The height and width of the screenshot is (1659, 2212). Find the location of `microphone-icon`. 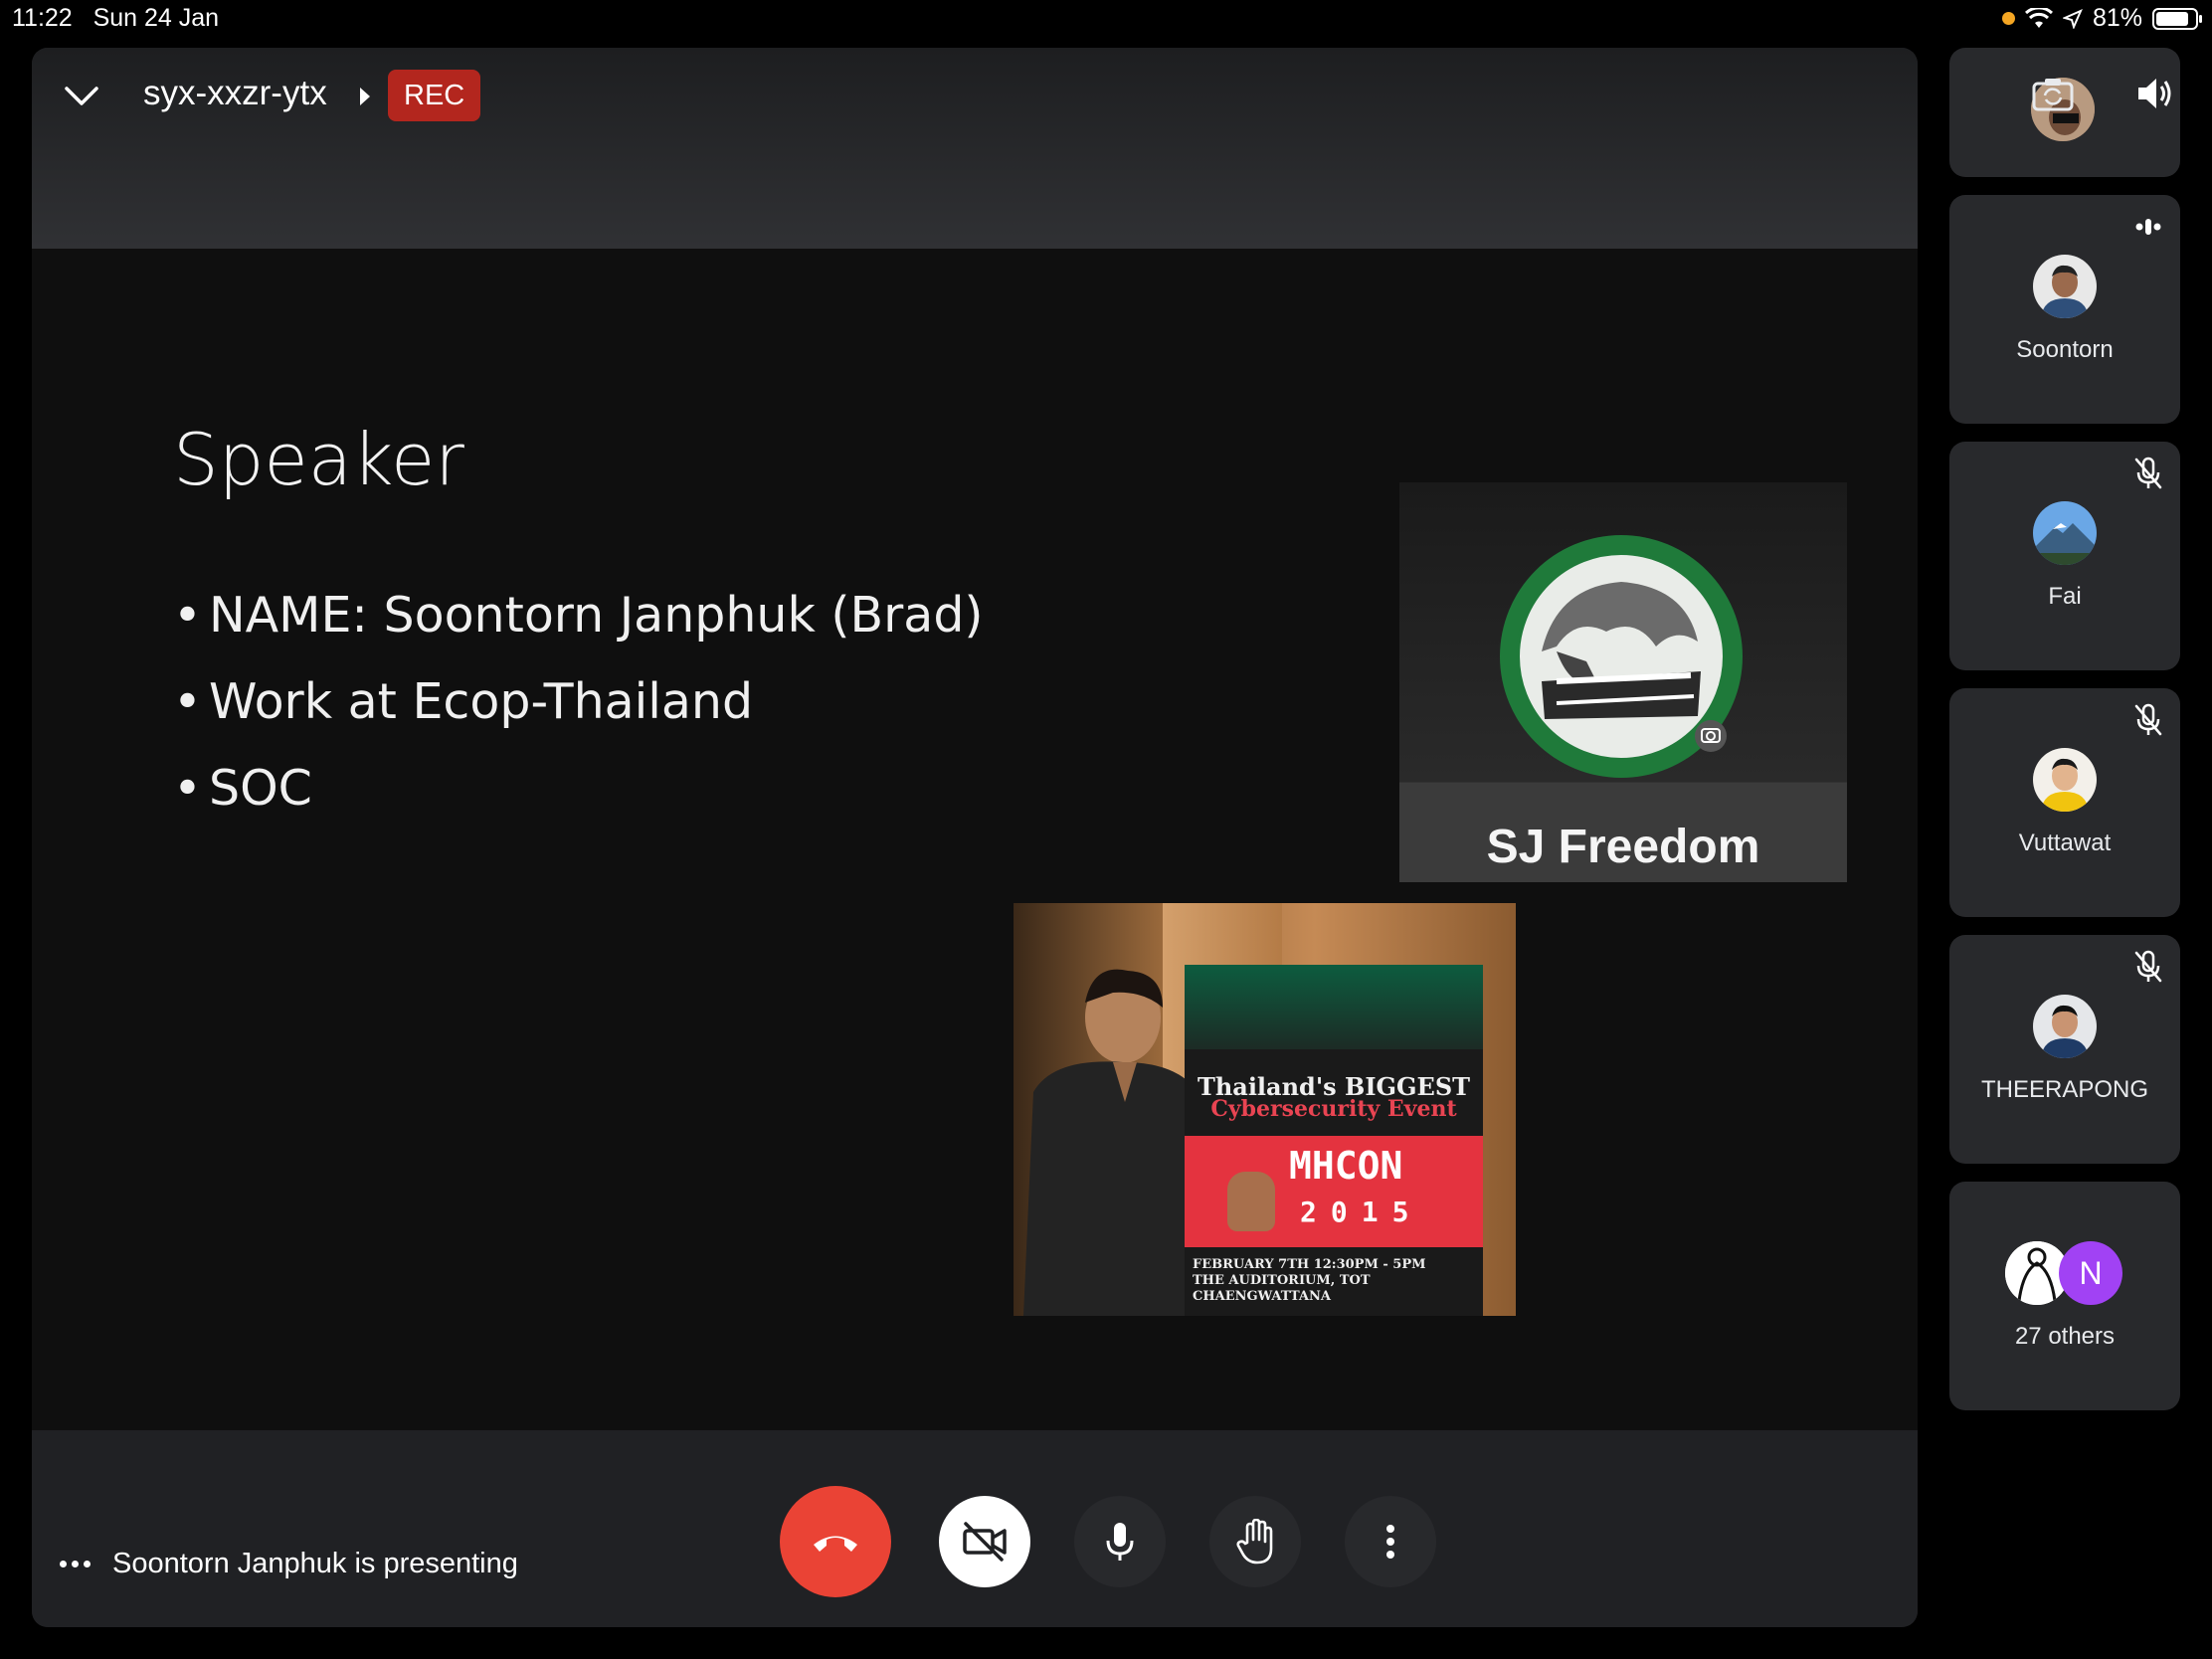

microphone-icon is located at coordinates (1120, 1542).